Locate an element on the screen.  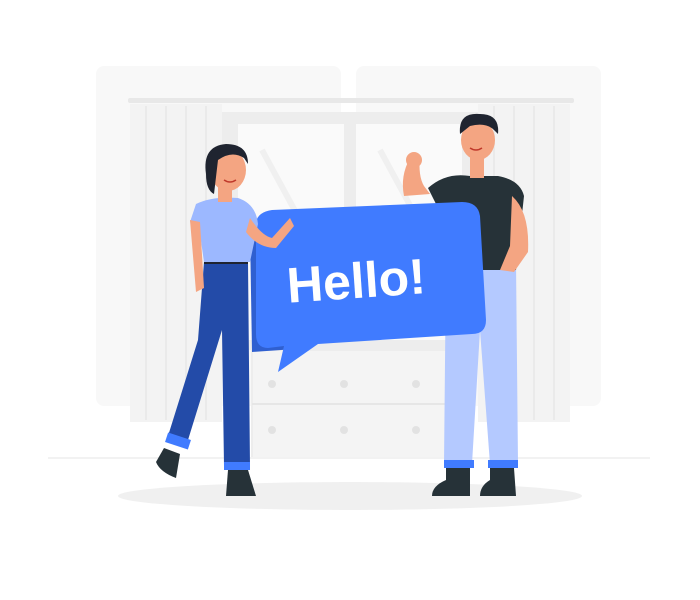
man-shoe-left is located at coordinates (451, 482).